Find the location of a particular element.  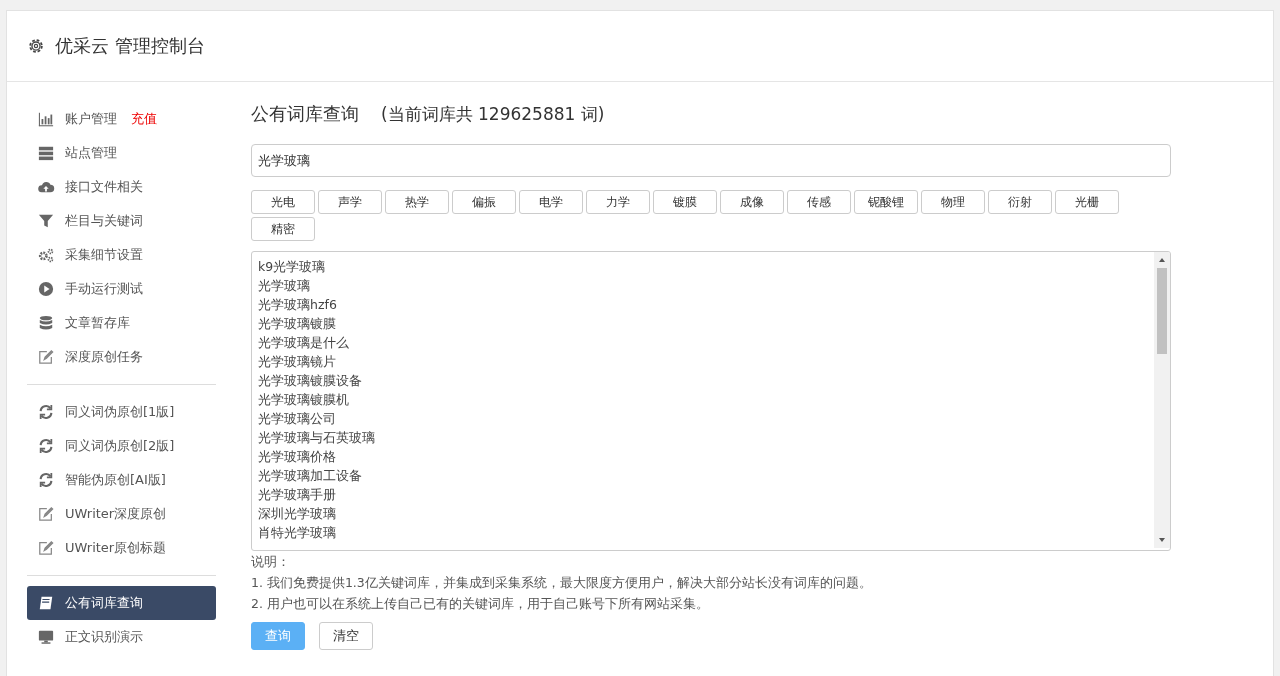

sidebar-item: 站点管理 is located at coordinates (121, 153).